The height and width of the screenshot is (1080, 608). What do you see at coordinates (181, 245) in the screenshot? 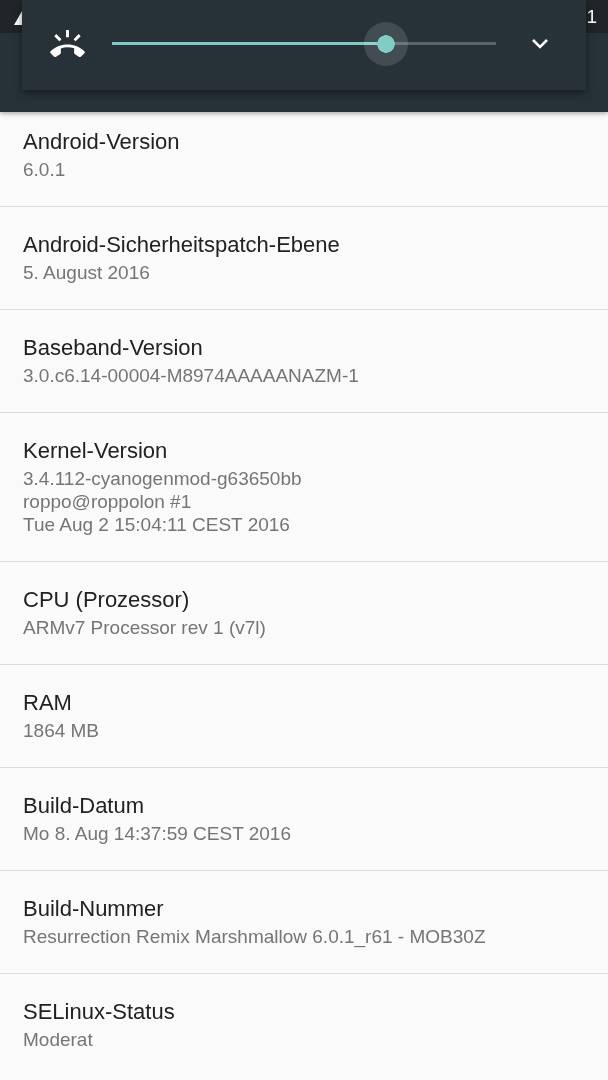
I see `setting-title: Android-Sicherheitspatch-Ebene` at bounding box center [181, 245].